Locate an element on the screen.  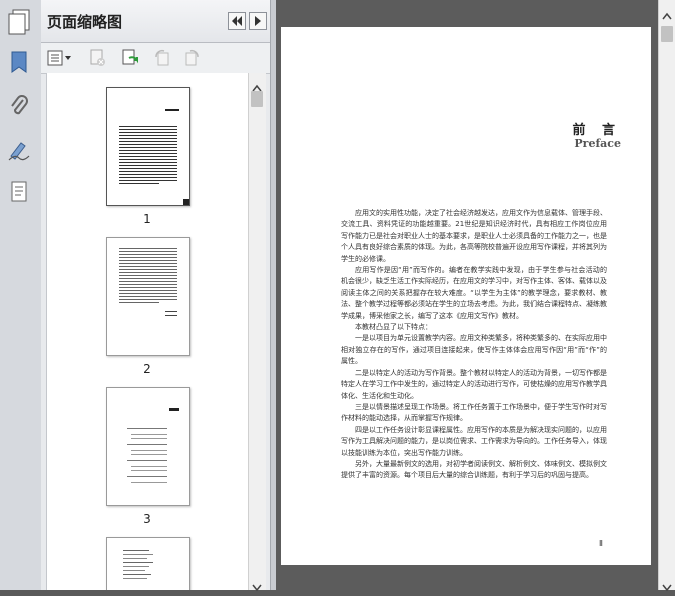
delete-pages-button is located at coordinates (98, 58).